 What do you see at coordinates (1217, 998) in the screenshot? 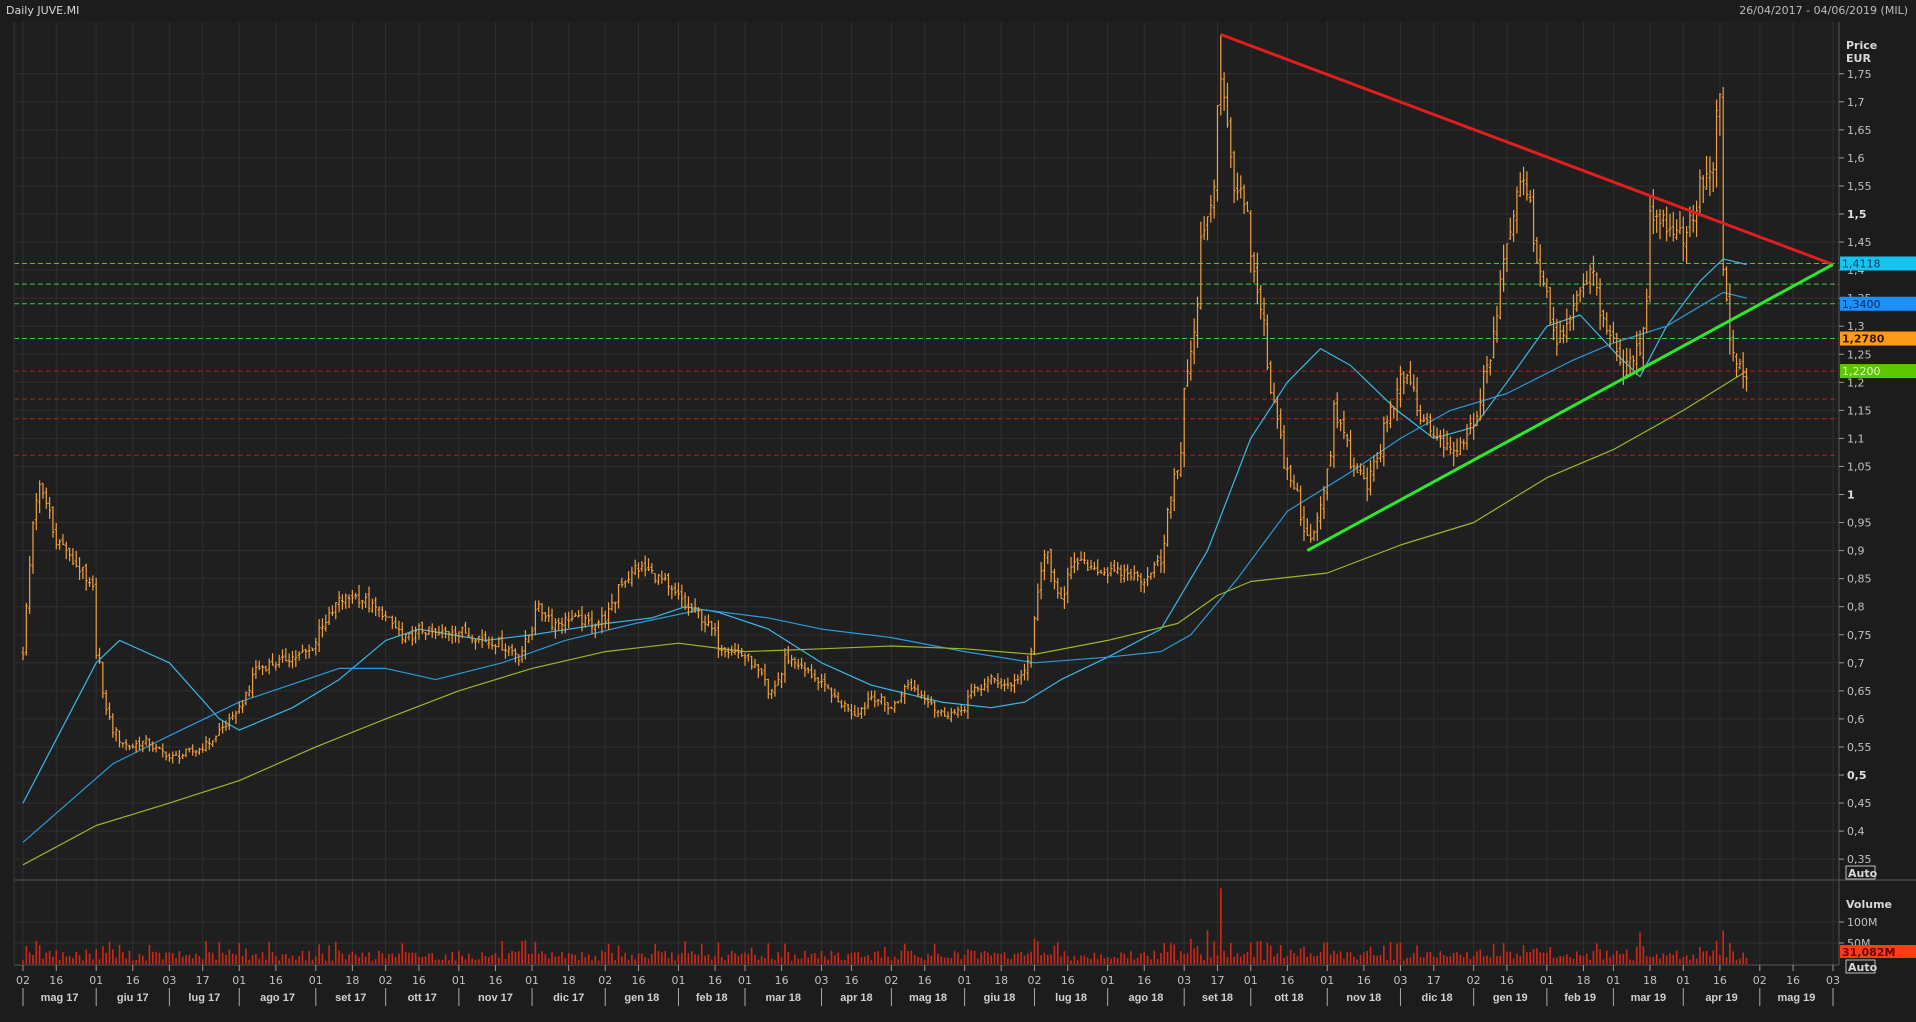
I see `month-label: set 18` at bounding box center [1217, 998].